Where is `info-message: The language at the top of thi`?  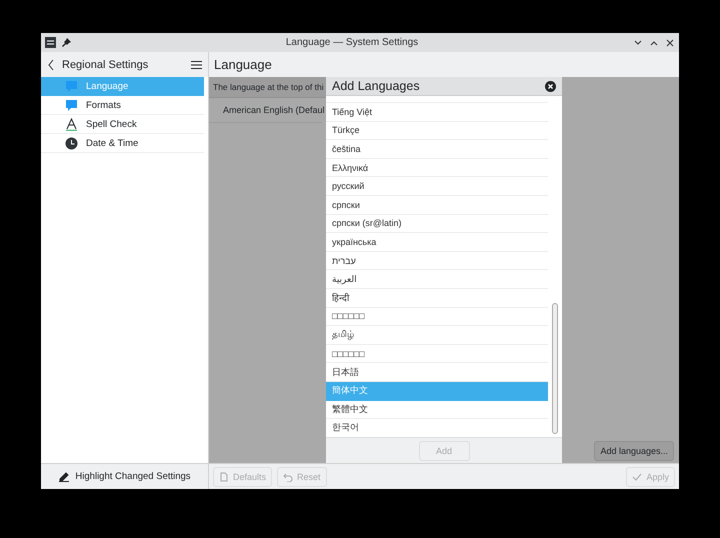
info-message: The language at the top of thi is located at coordinates (267, 87).